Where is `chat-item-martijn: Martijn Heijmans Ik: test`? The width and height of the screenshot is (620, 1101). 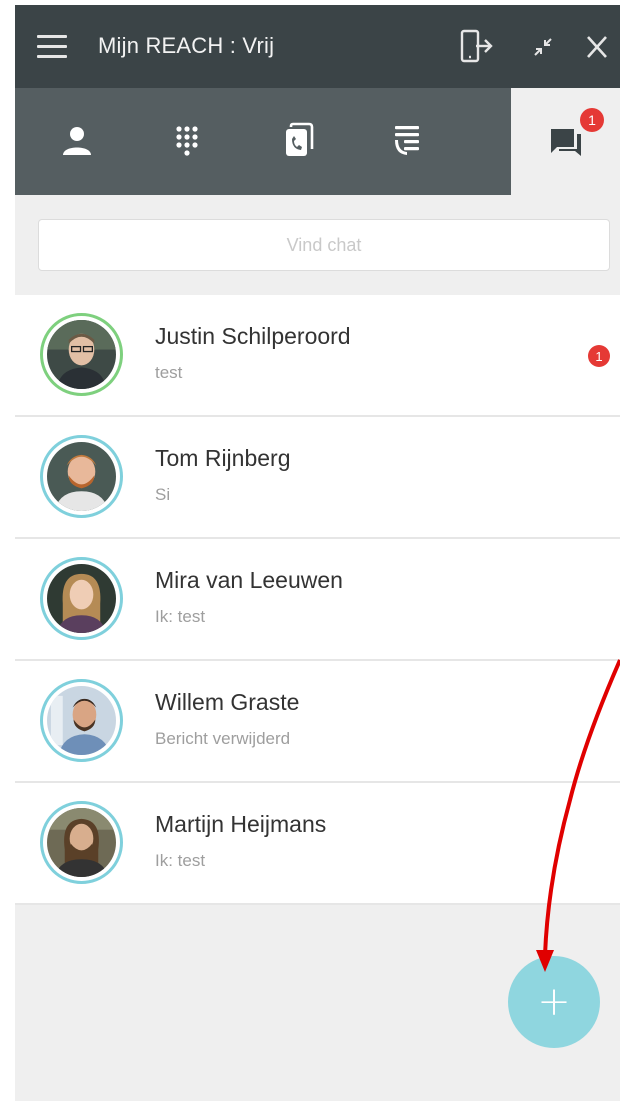
chat-item-martijn: Martijn Heijmans Ik: test is located at coordinates (317, 844).